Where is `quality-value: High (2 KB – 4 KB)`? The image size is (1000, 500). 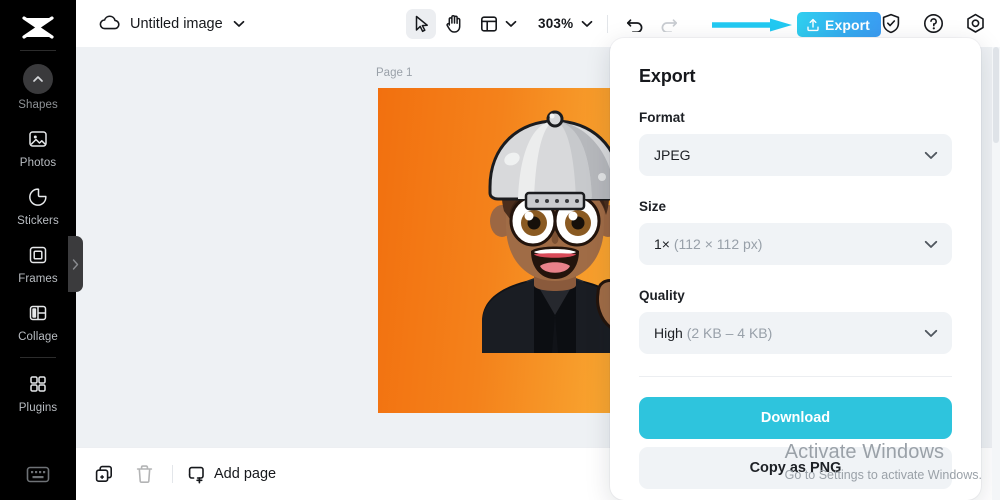
quality-value: High (2 KB – 4 KB) is located at coordinates (789, 333).